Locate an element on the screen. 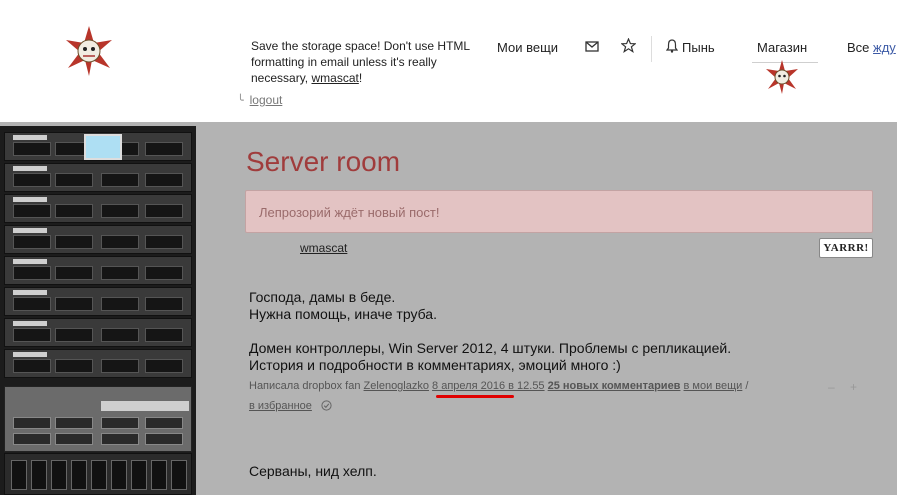 The height and width of the screenshot is (495, 897). post-meta-row2: в избранное is located at coordinates (290, 406).